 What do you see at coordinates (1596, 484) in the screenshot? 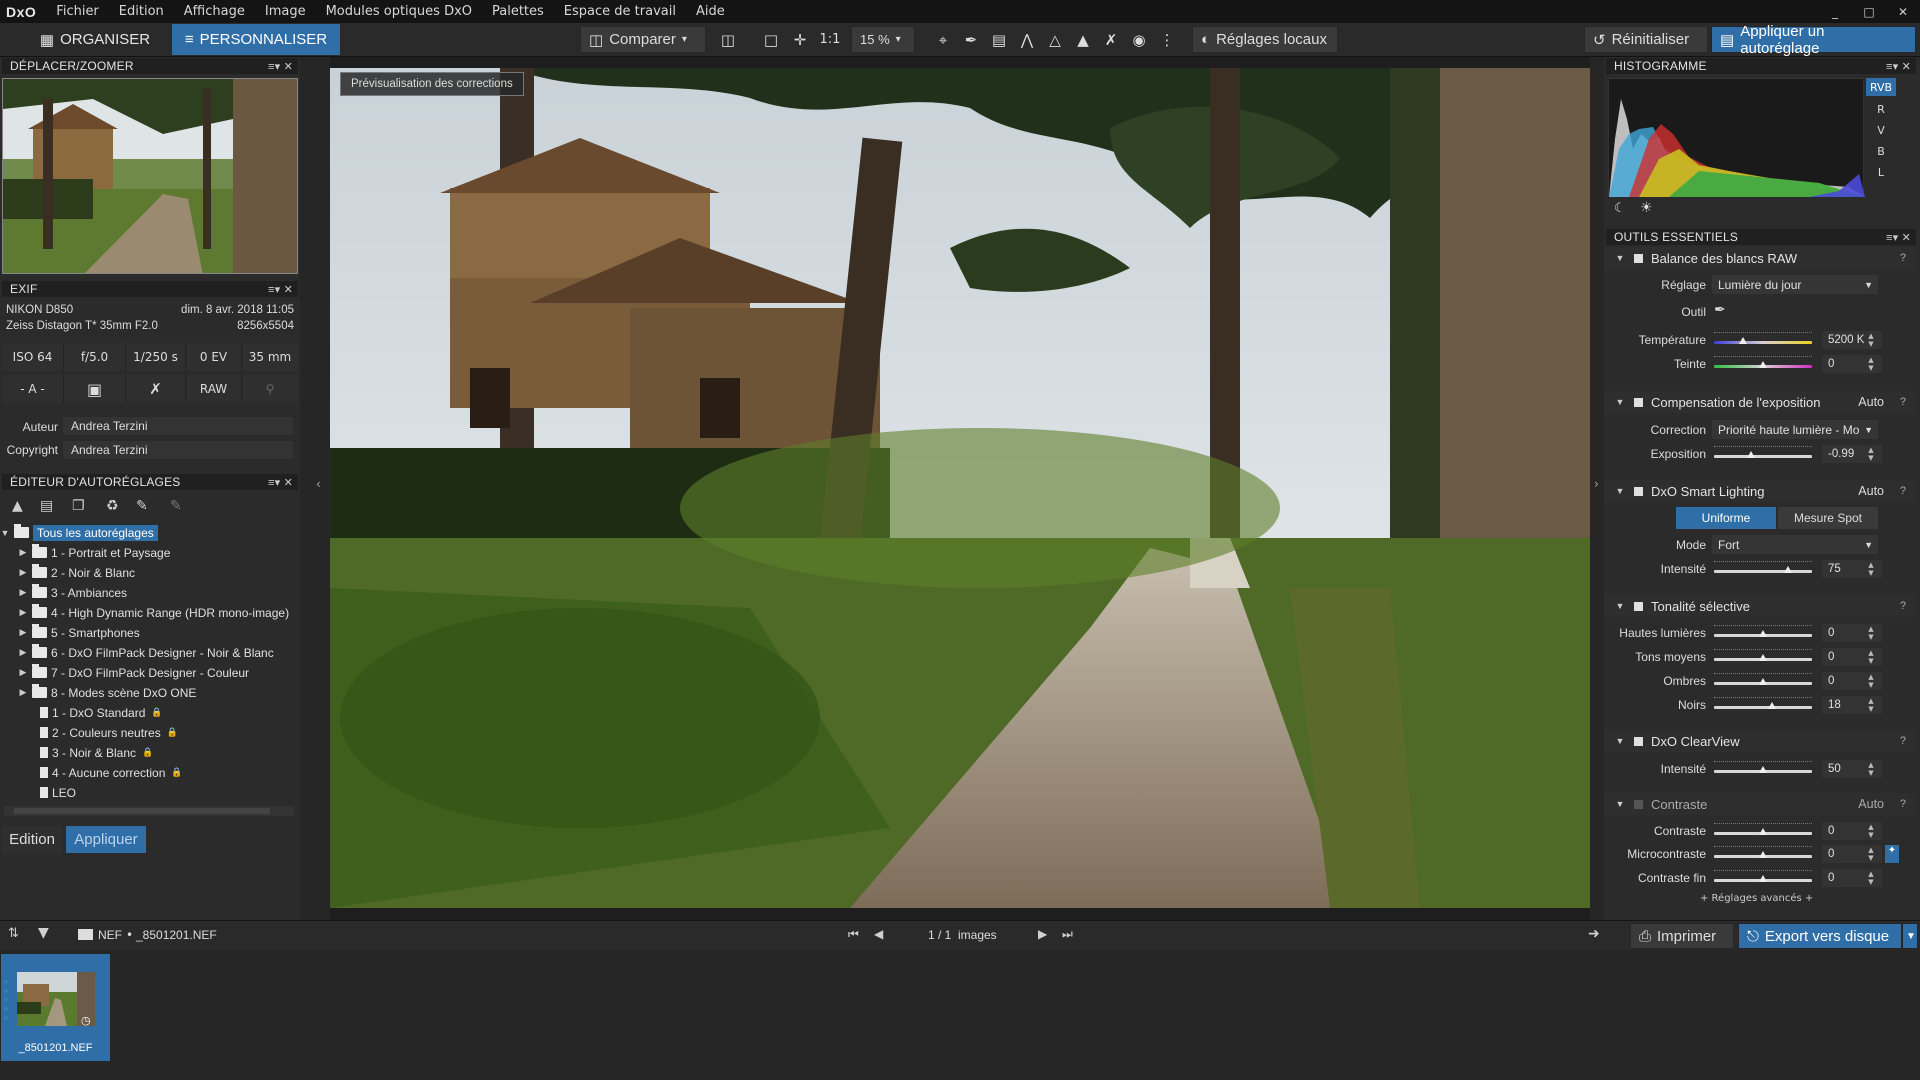
I see `collapse-right-panel-icon: ›` at bounding box center [1596, 484].